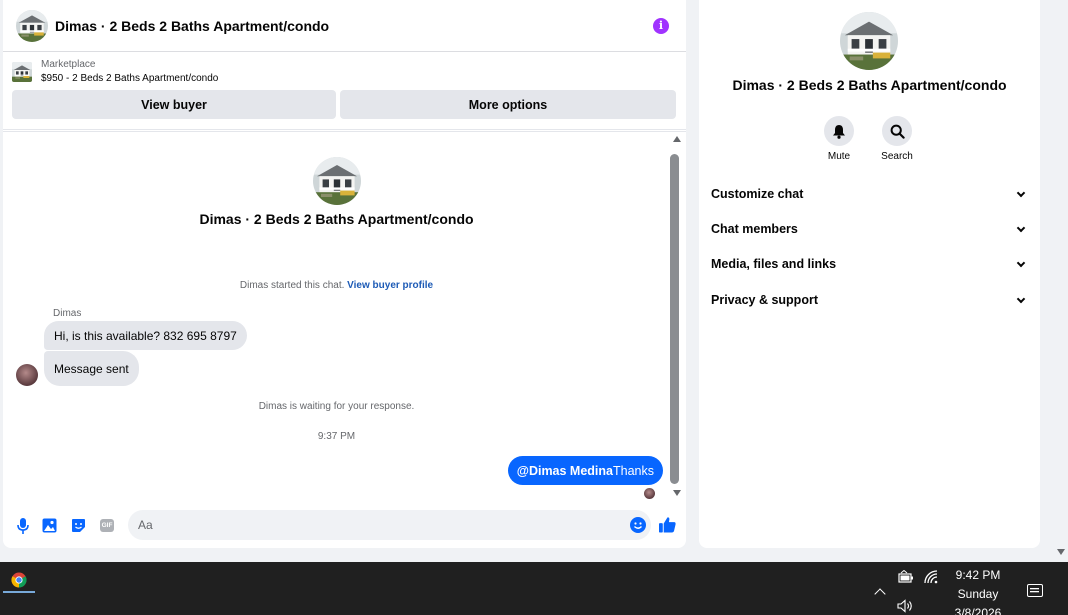  Describe the element at coordinates (354, 26) in the screenshot. I see `chat-header-title: Dimas · 2 Beds 2 Baths Apartment/condo` at that location.